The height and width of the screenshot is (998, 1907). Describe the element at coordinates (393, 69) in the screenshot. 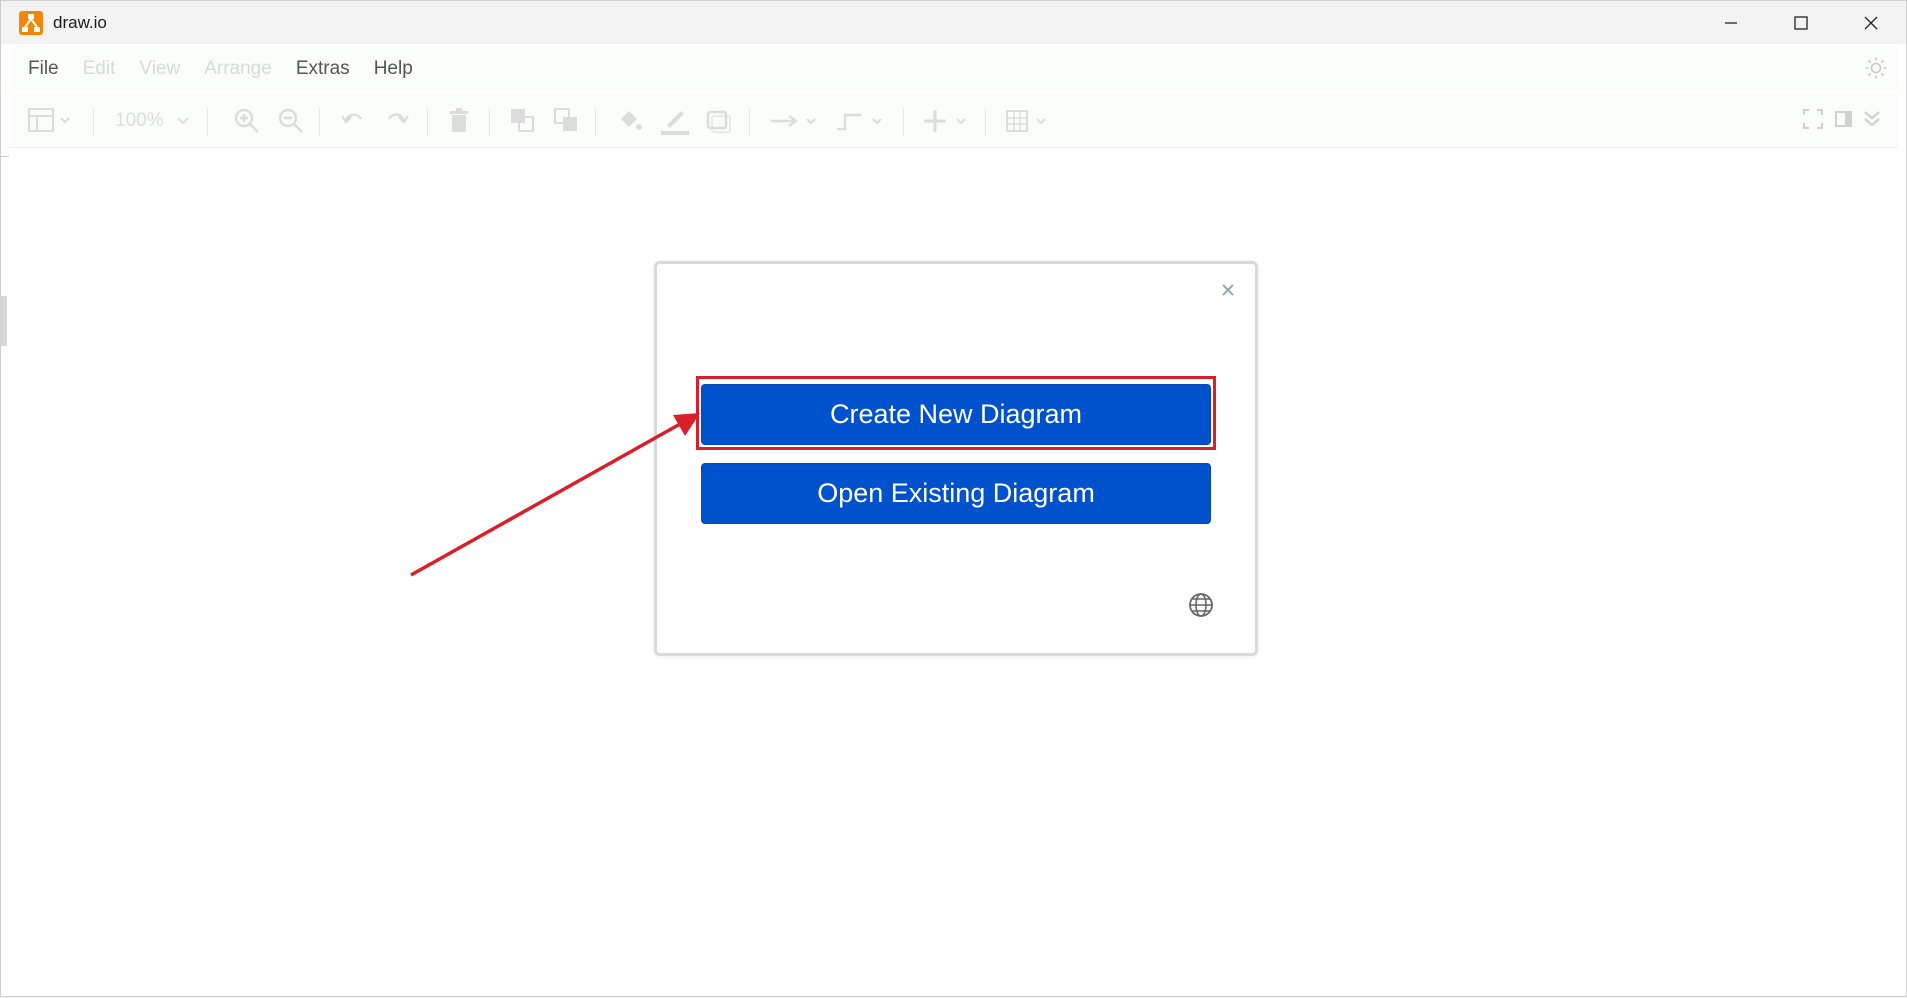

I see `menu-help: Help` at that location.